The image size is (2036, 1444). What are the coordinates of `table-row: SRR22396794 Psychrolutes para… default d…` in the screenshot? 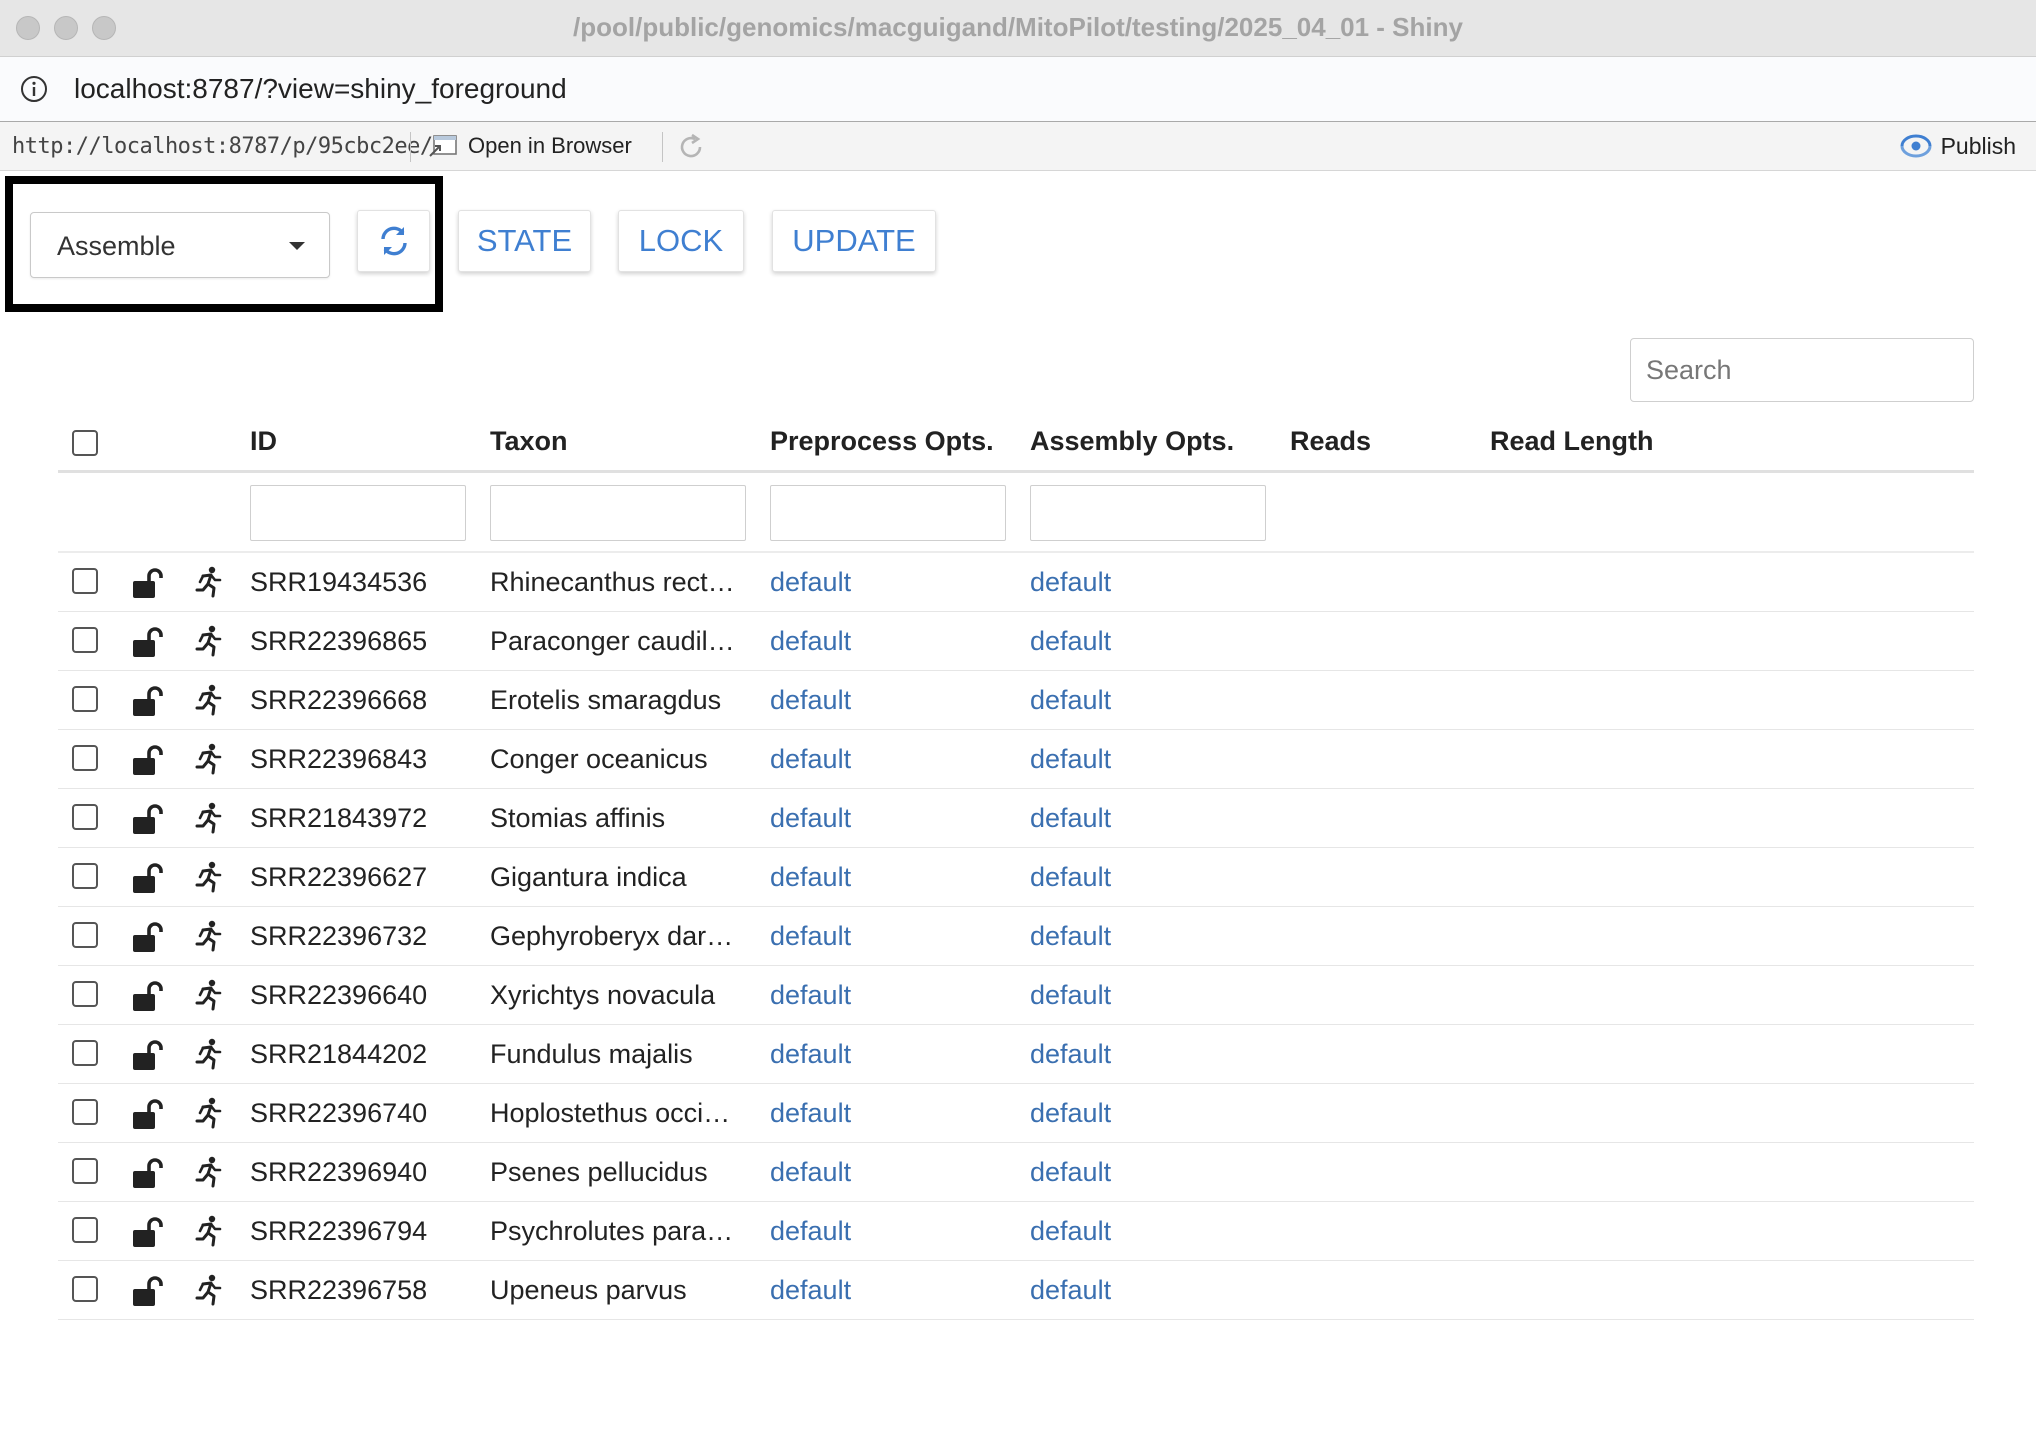 It's located at (1016, 1231).